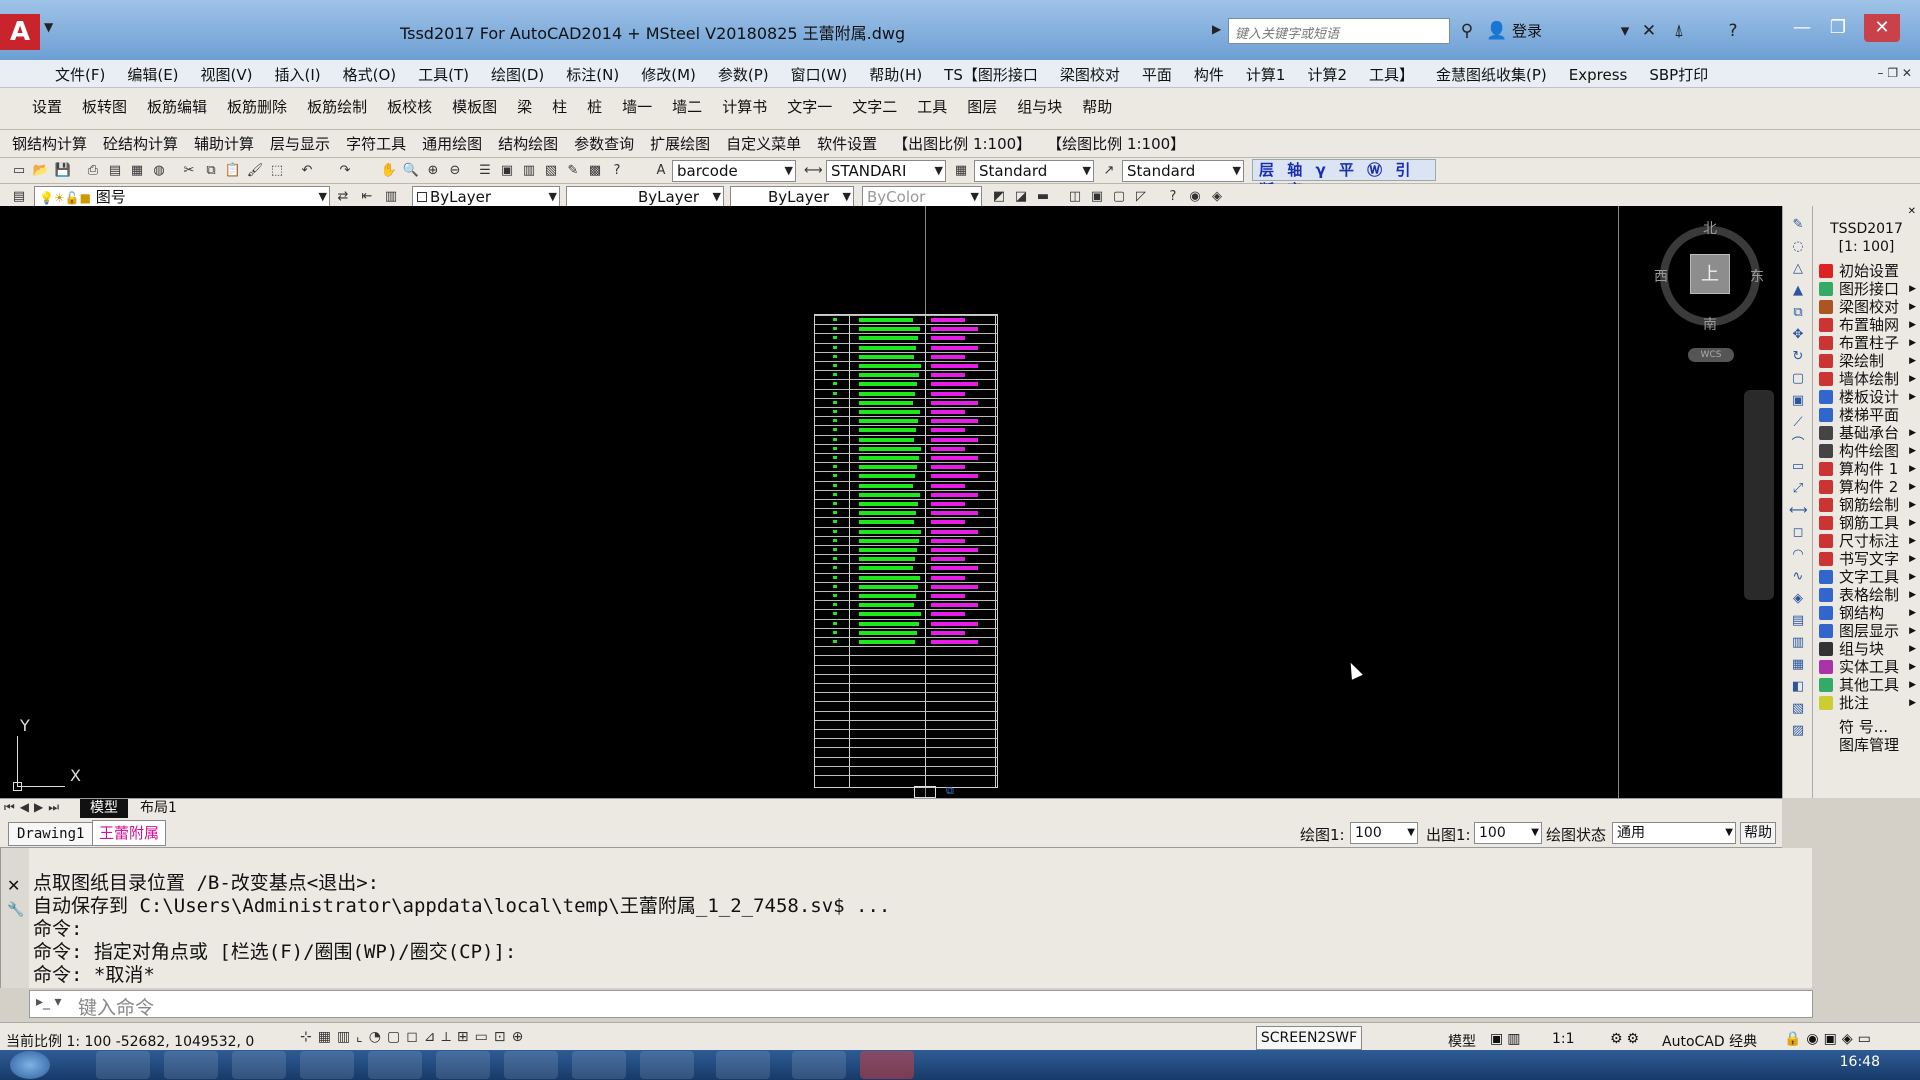 The height and width of the screenshot is (1080, 1920). I want to click on modify-tool-icon: ⧉, so click(1798, 313).